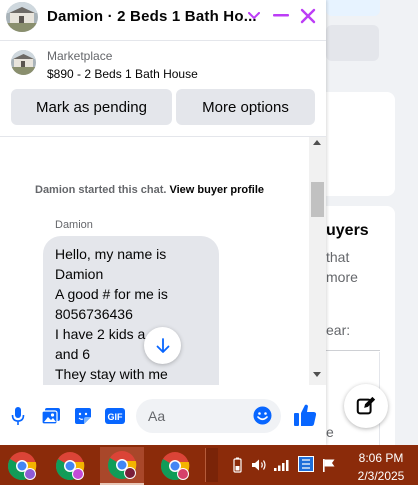 The image size is (418, 485). What do you see at coordinates (245, 107) in the screenshot?
I see `more-options-button: More options` at bounding box center [245, 107].